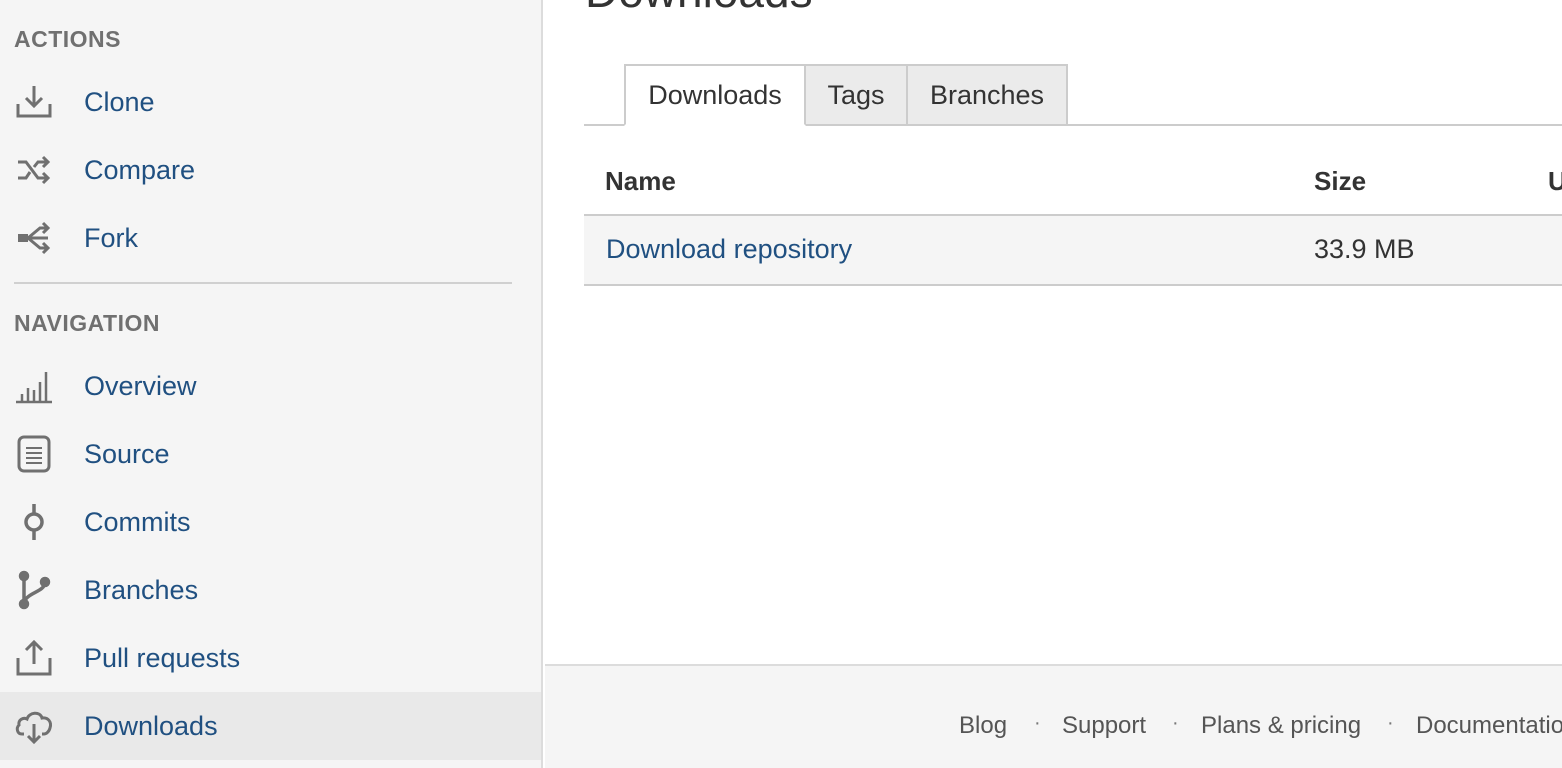 This screenshot has height=768, width=1562. I want to click on overview-icon, so click(34, 386).